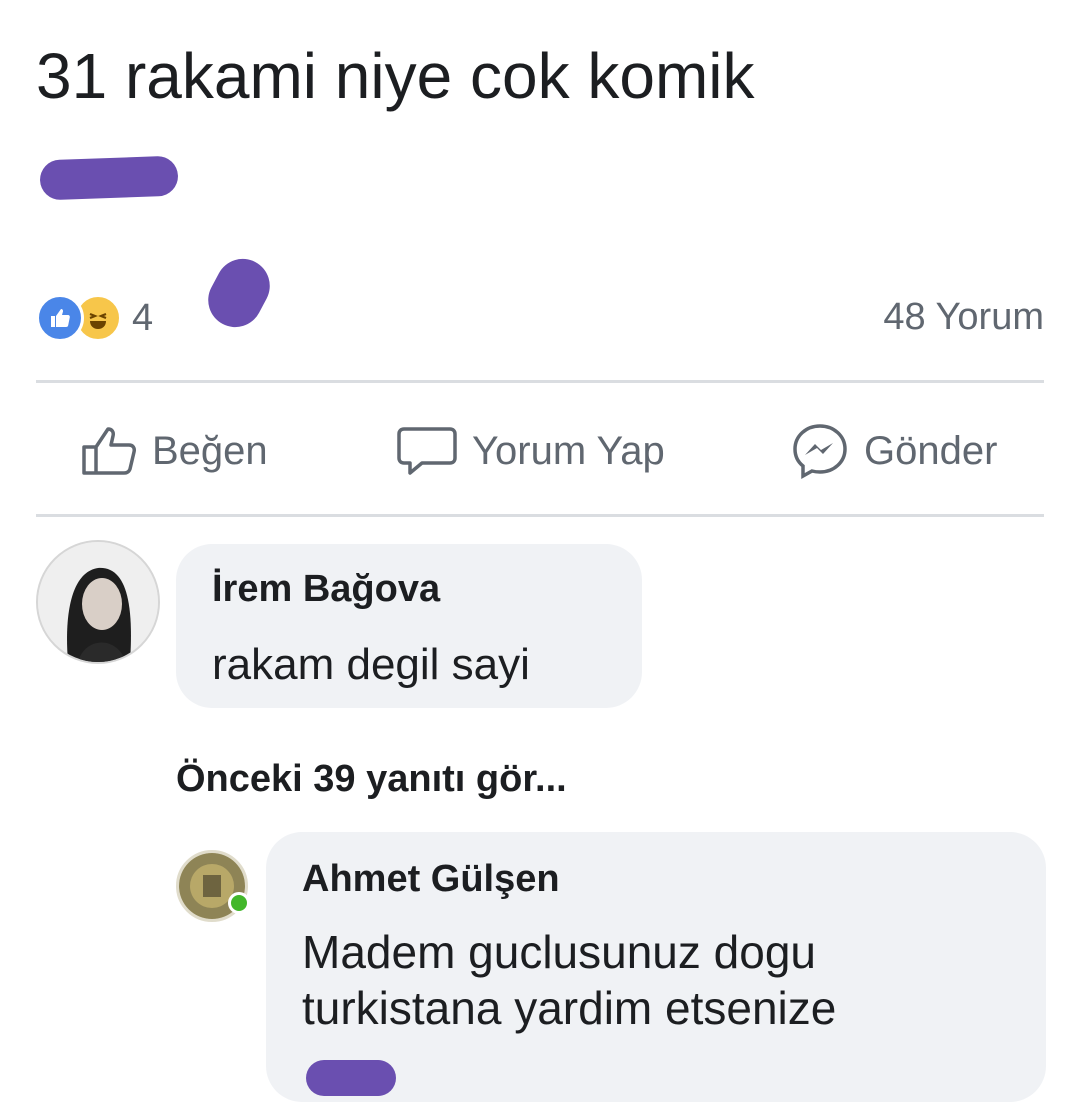  Describe the element at coordinates (94, 318) in the screenshot. I see `reactions-summary: 4` at that location.